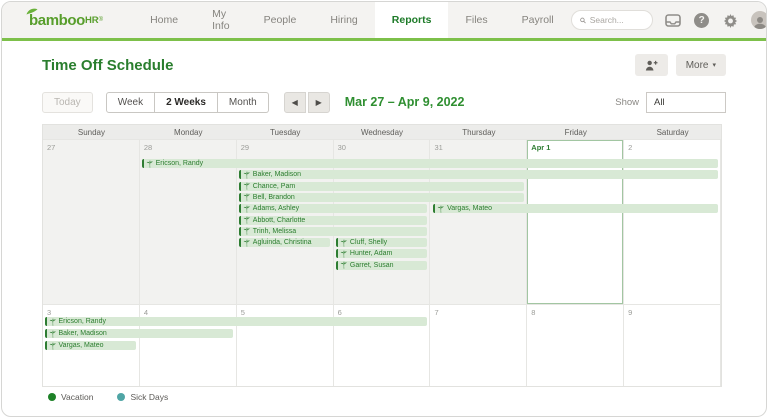 Image resolution: width=768 pixels, height=418 pixels. Describe the element at coordinates (52, 397) in the screenshot. I see `vacation-dot-icon` at that location.